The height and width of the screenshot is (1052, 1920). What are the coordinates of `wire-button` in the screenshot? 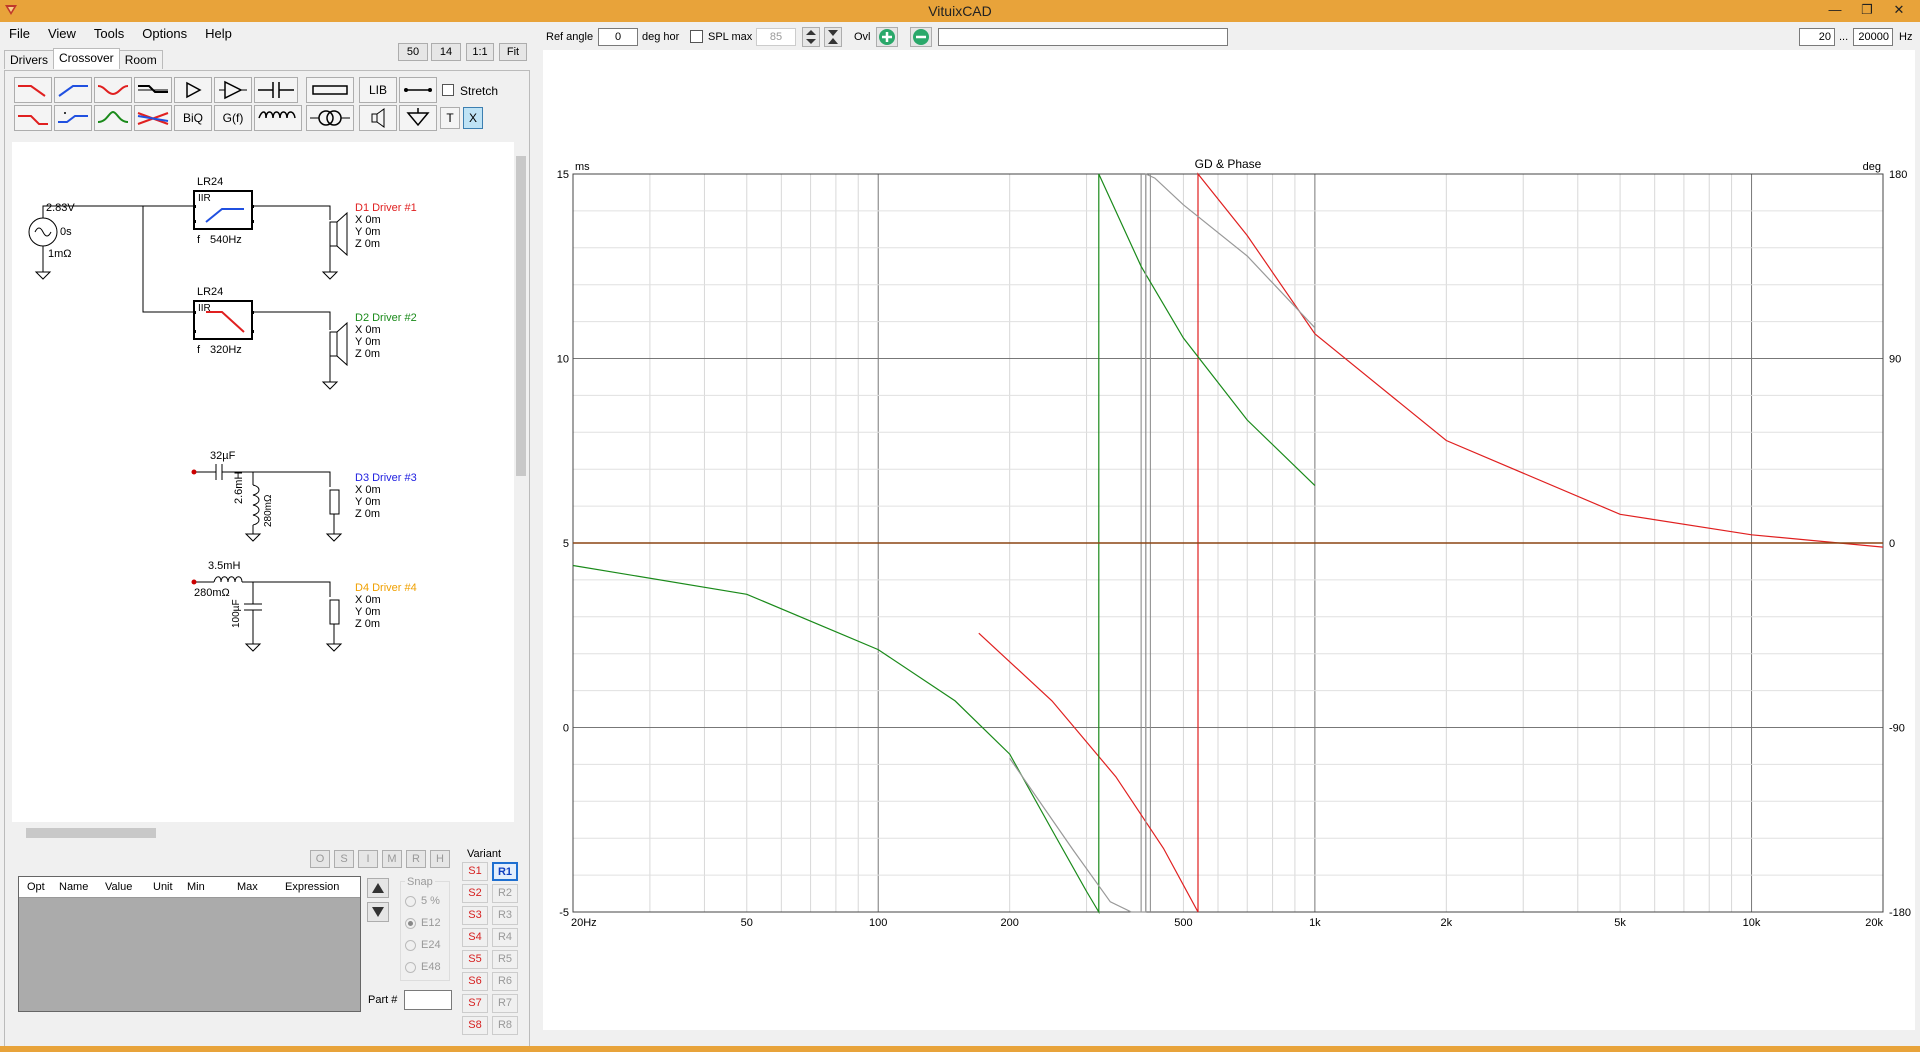 It's located at (418, 90).